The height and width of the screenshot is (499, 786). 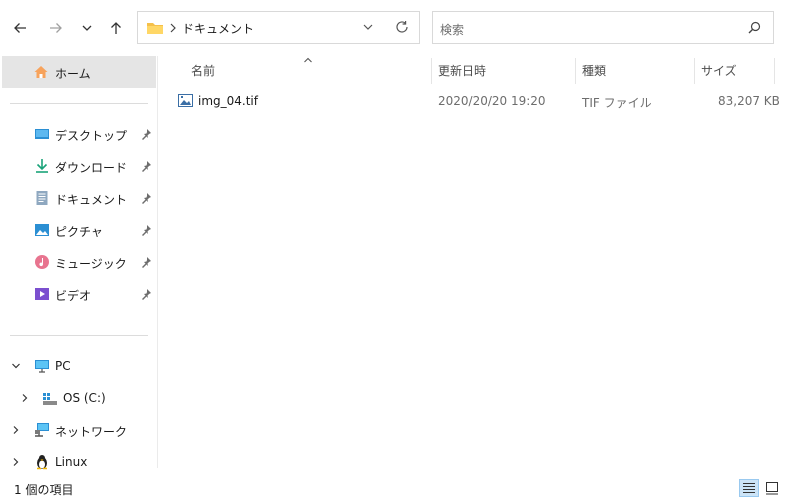 What do you see at coordinates (50, 399) in the screenshot?
I see `drive-icon` at bounding box center [50, 399].